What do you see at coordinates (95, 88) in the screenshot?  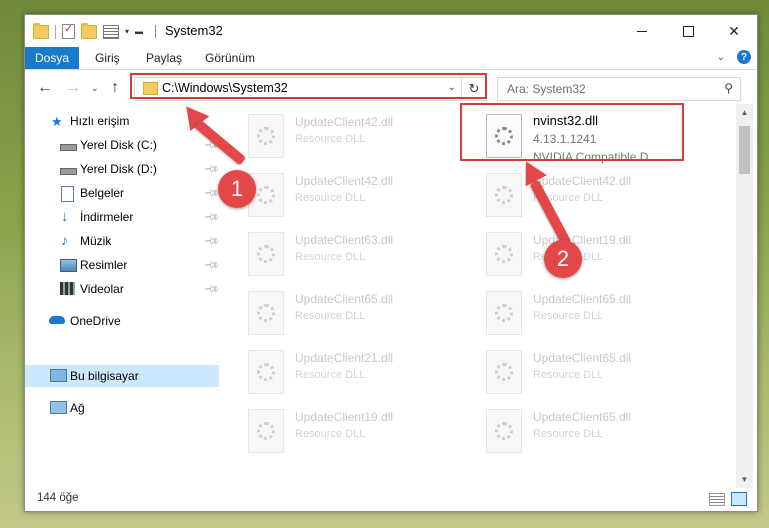 I see `recent-locations-icon: ⌄` at bounding box center [95, 88].